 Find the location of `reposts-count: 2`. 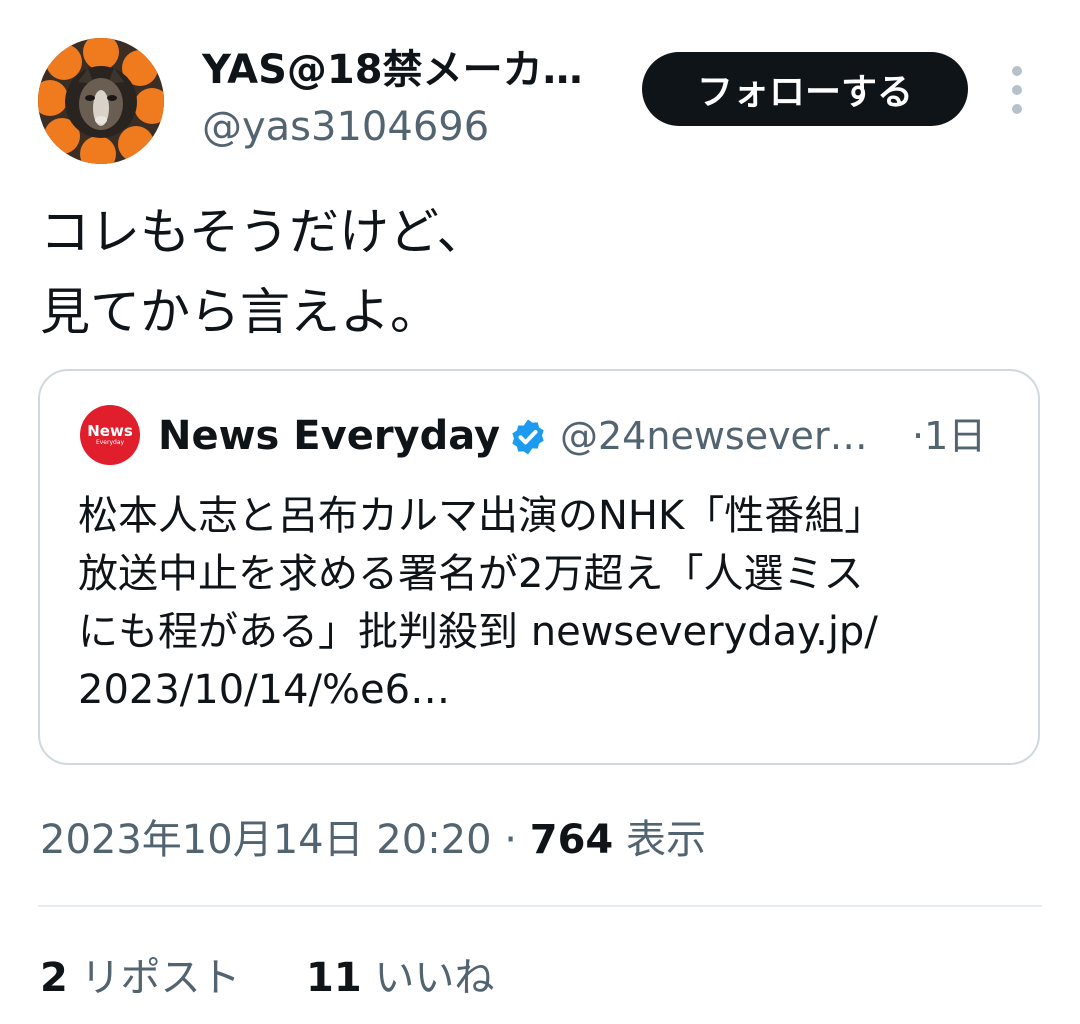

reposts-count: 2 is located at coordinates (54, 978).